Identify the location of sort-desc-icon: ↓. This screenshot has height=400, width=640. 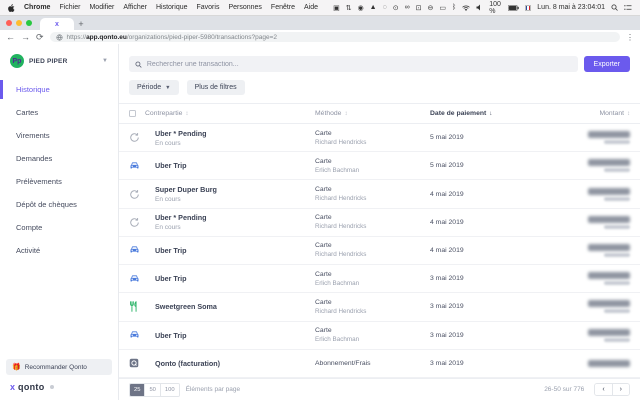
(491, 113).